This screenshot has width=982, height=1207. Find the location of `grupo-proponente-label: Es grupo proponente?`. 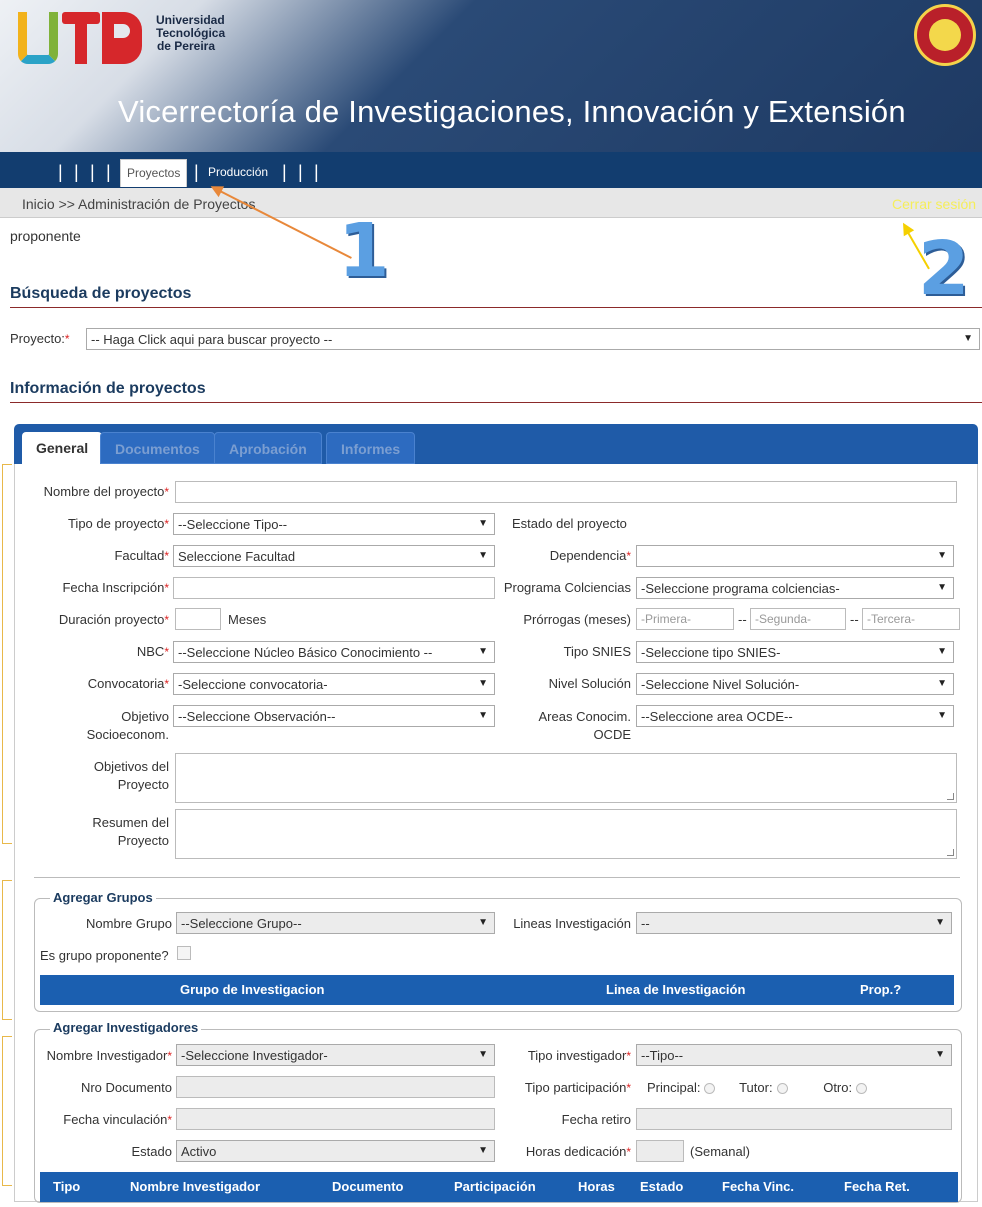

grupo-proponente-label: Es grupo proponente? is located at coordinates (104, 955).